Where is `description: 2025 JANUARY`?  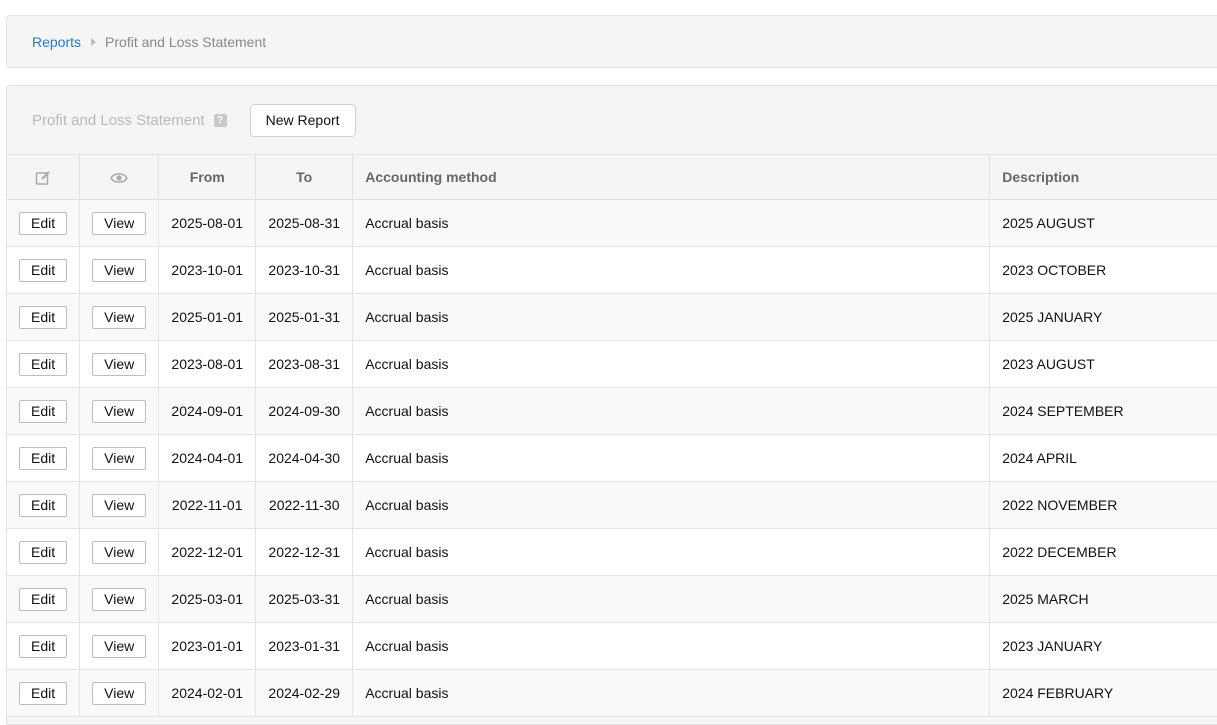 description: 2025 JANUARY is located at coordinates (1103, 317).